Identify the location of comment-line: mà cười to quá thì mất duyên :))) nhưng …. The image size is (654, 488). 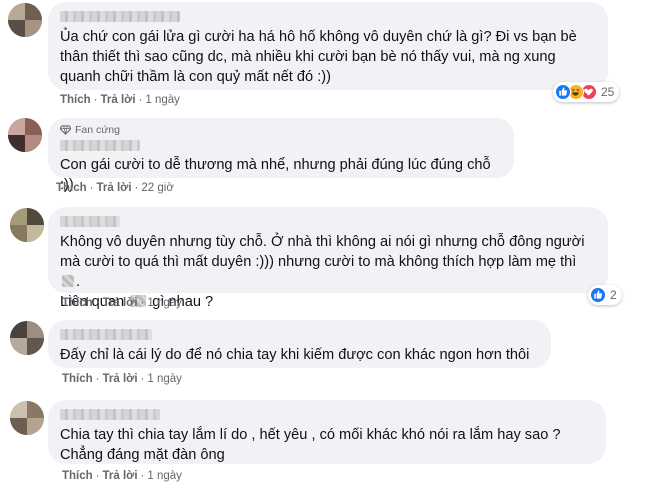
(328, 272).